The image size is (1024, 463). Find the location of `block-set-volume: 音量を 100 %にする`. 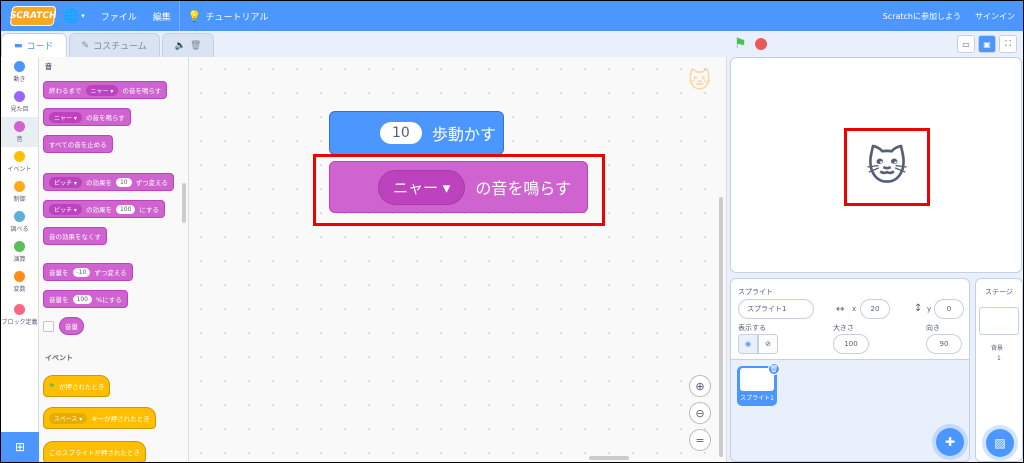

block-set-volume: 音量を 100 %にする is located at coordinates (85, 299).